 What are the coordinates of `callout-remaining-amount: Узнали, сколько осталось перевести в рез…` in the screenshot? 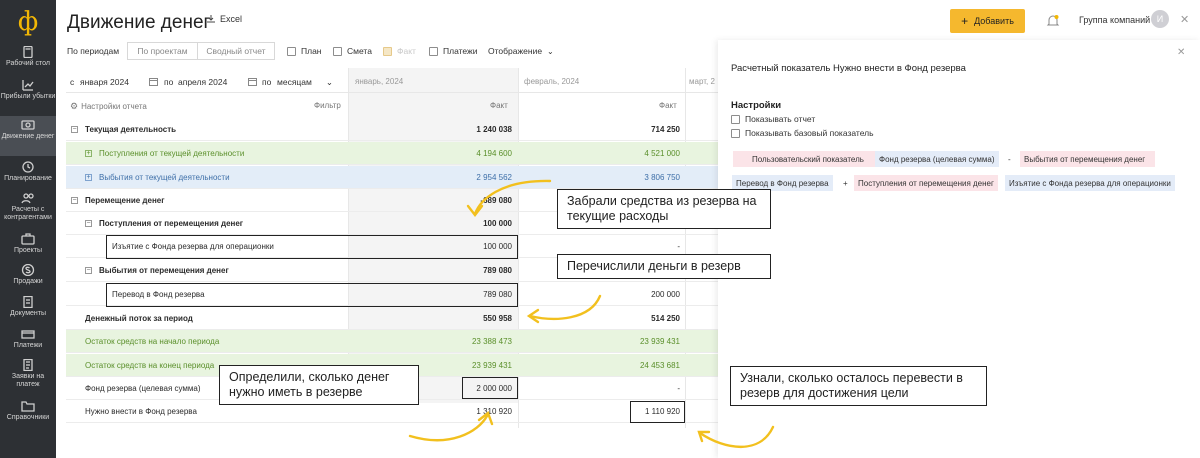 It's located at (858, 386).